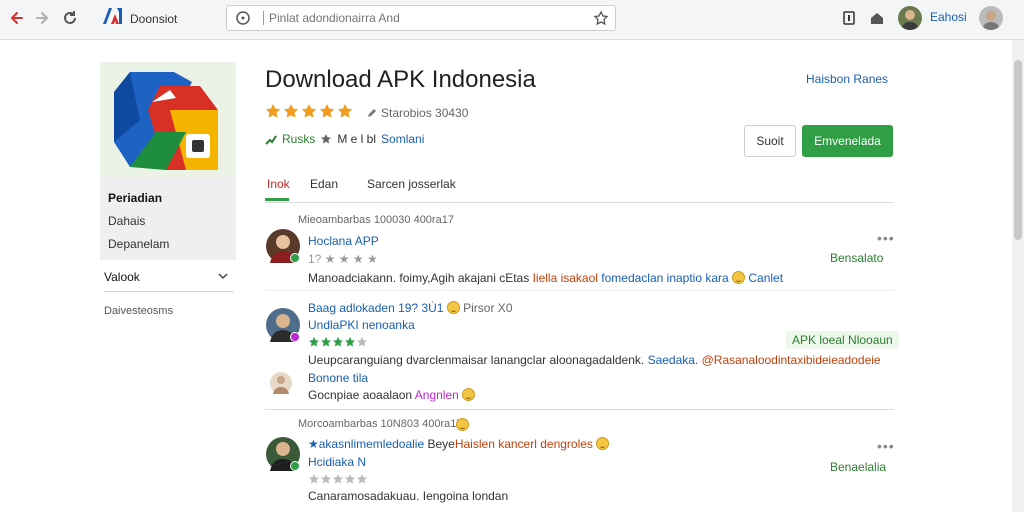 This screenshot has width=1024, height=512. I want to click on review-2-text-part: Saedaka., so click(675, 360).